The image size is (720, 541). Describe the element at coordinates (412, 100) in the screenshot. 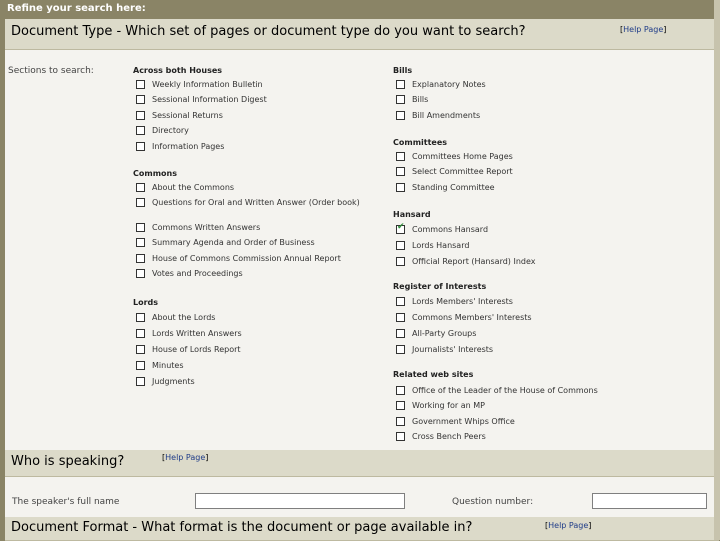

I see `checkbox-row-bills-1: Bills` at that location.